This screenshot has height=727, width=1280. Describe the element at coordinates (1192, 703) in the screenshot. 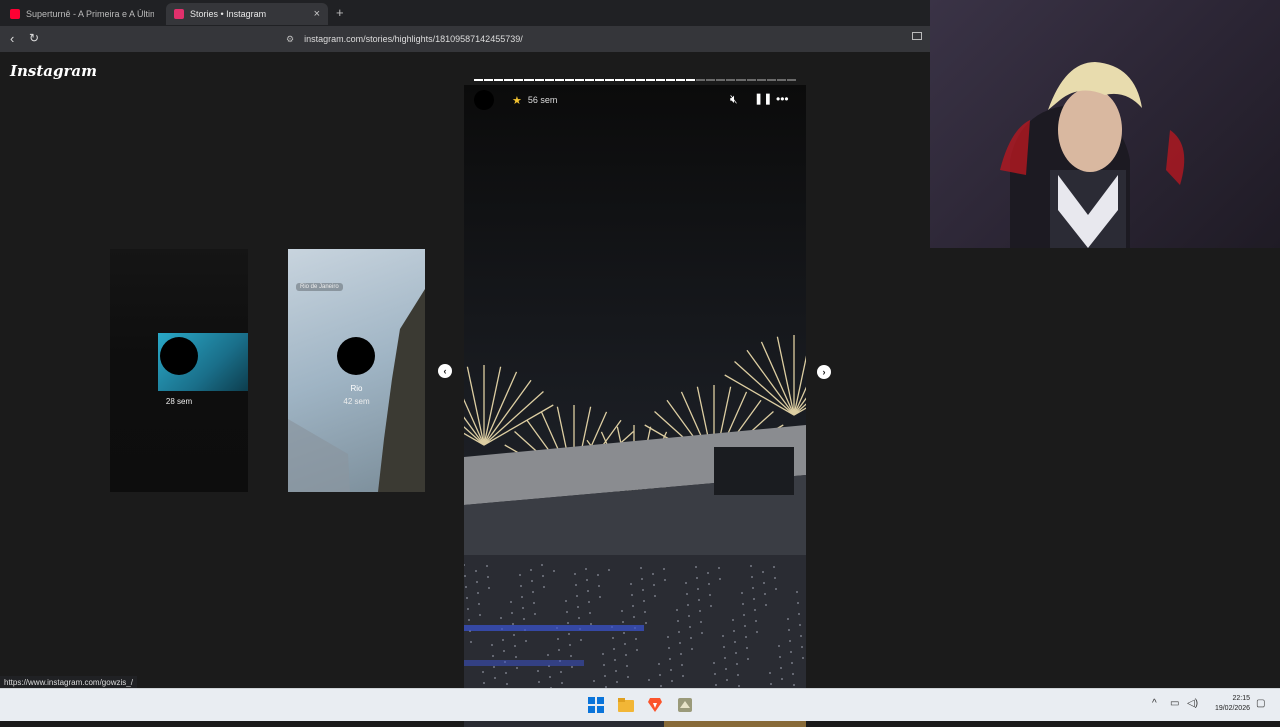

I see `volume-icon: ◁)` at that location.